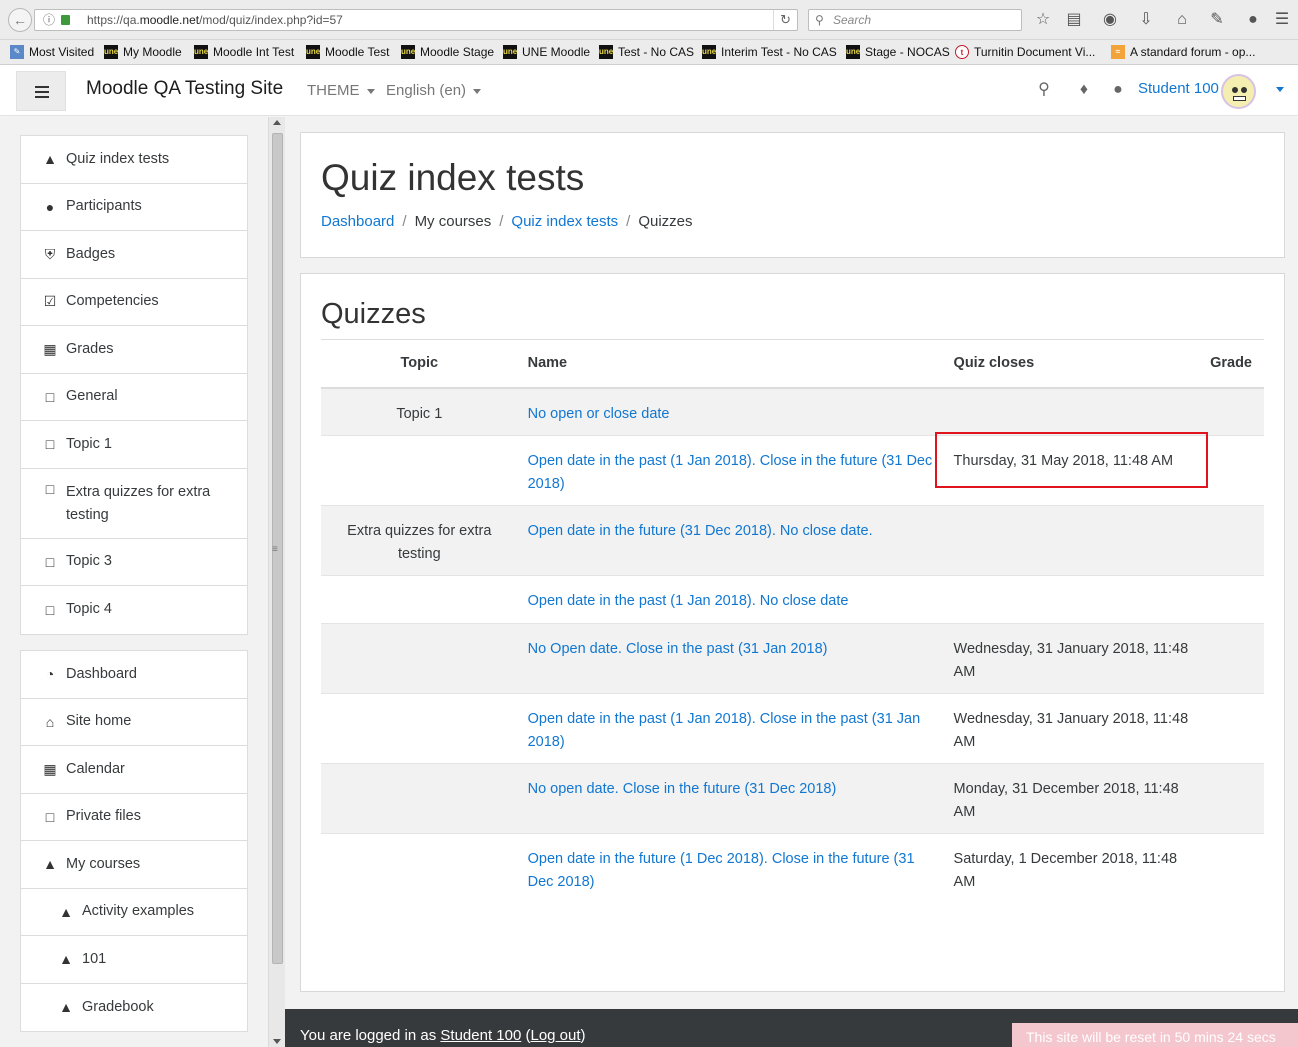  What do you see at coordinates (134, 255) in the screenshot?
I see `sidebar-item-badges: ⛨ Badges` at bounding box center [134, 255].